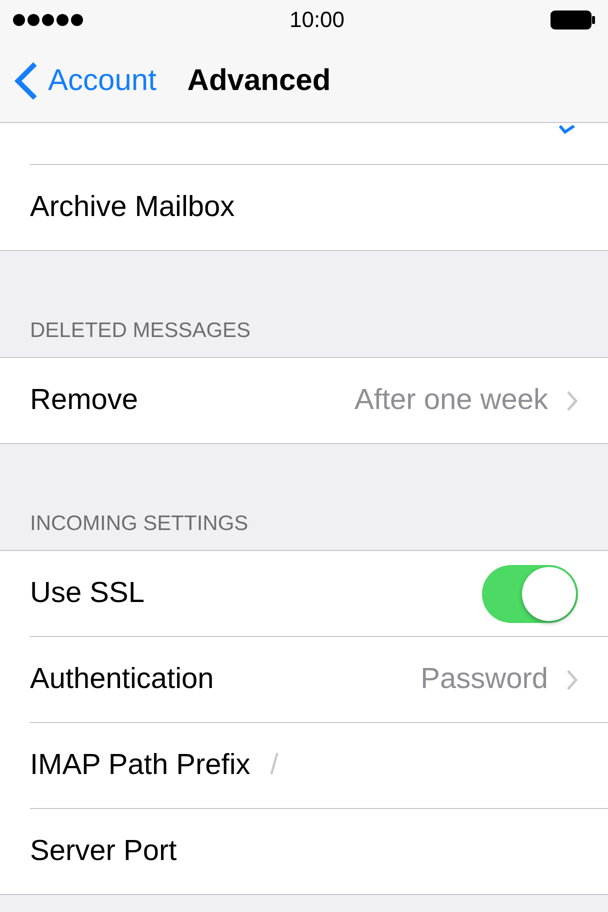  Describe the element at coordinates (573, 20) in the screenshot. I see `battery-icon` at that location.